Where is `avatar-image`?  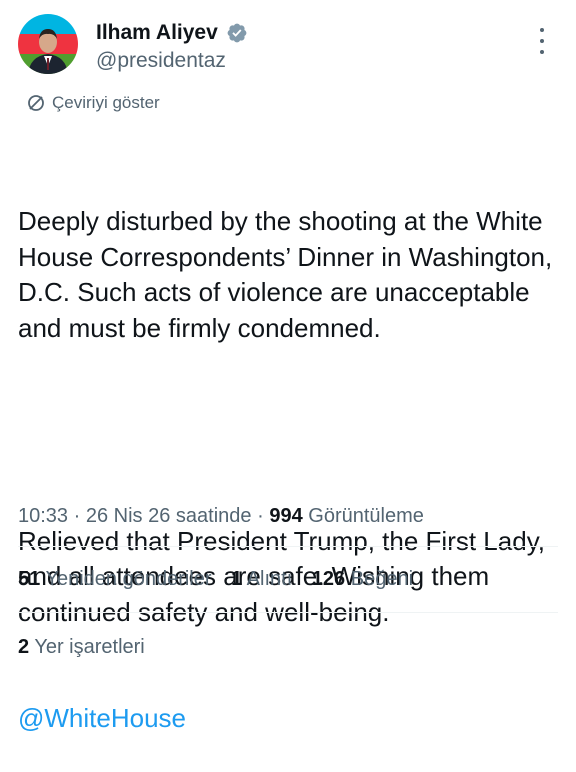
avatar-image is located at coordinates (48, 44).